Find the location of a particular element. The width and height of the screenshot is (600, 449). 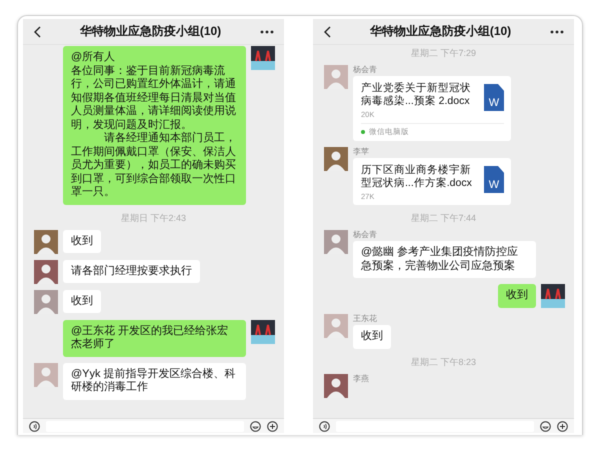

message-bubble: @懿幽 参考产业集团疫情防控应急预案，完善物业公司应急预案 is located at coordinates (444, 259).